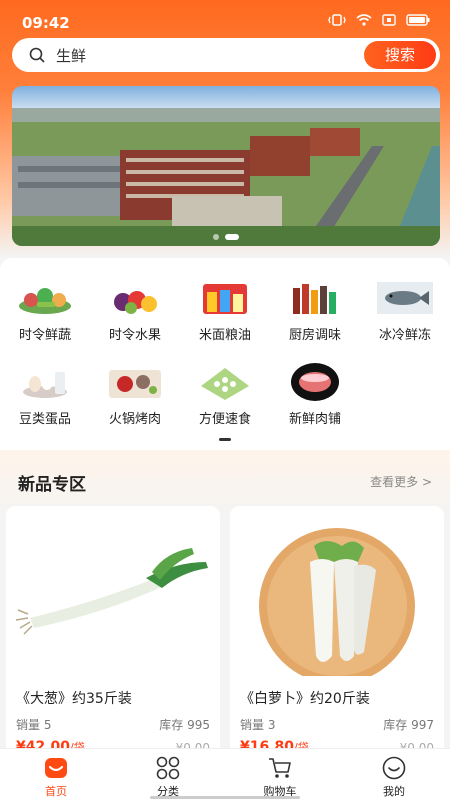 This screenshot has height=800, width=450. Describe the element at coordinates (389, 20) in the screenshot. I see `sim-icon` at that location.